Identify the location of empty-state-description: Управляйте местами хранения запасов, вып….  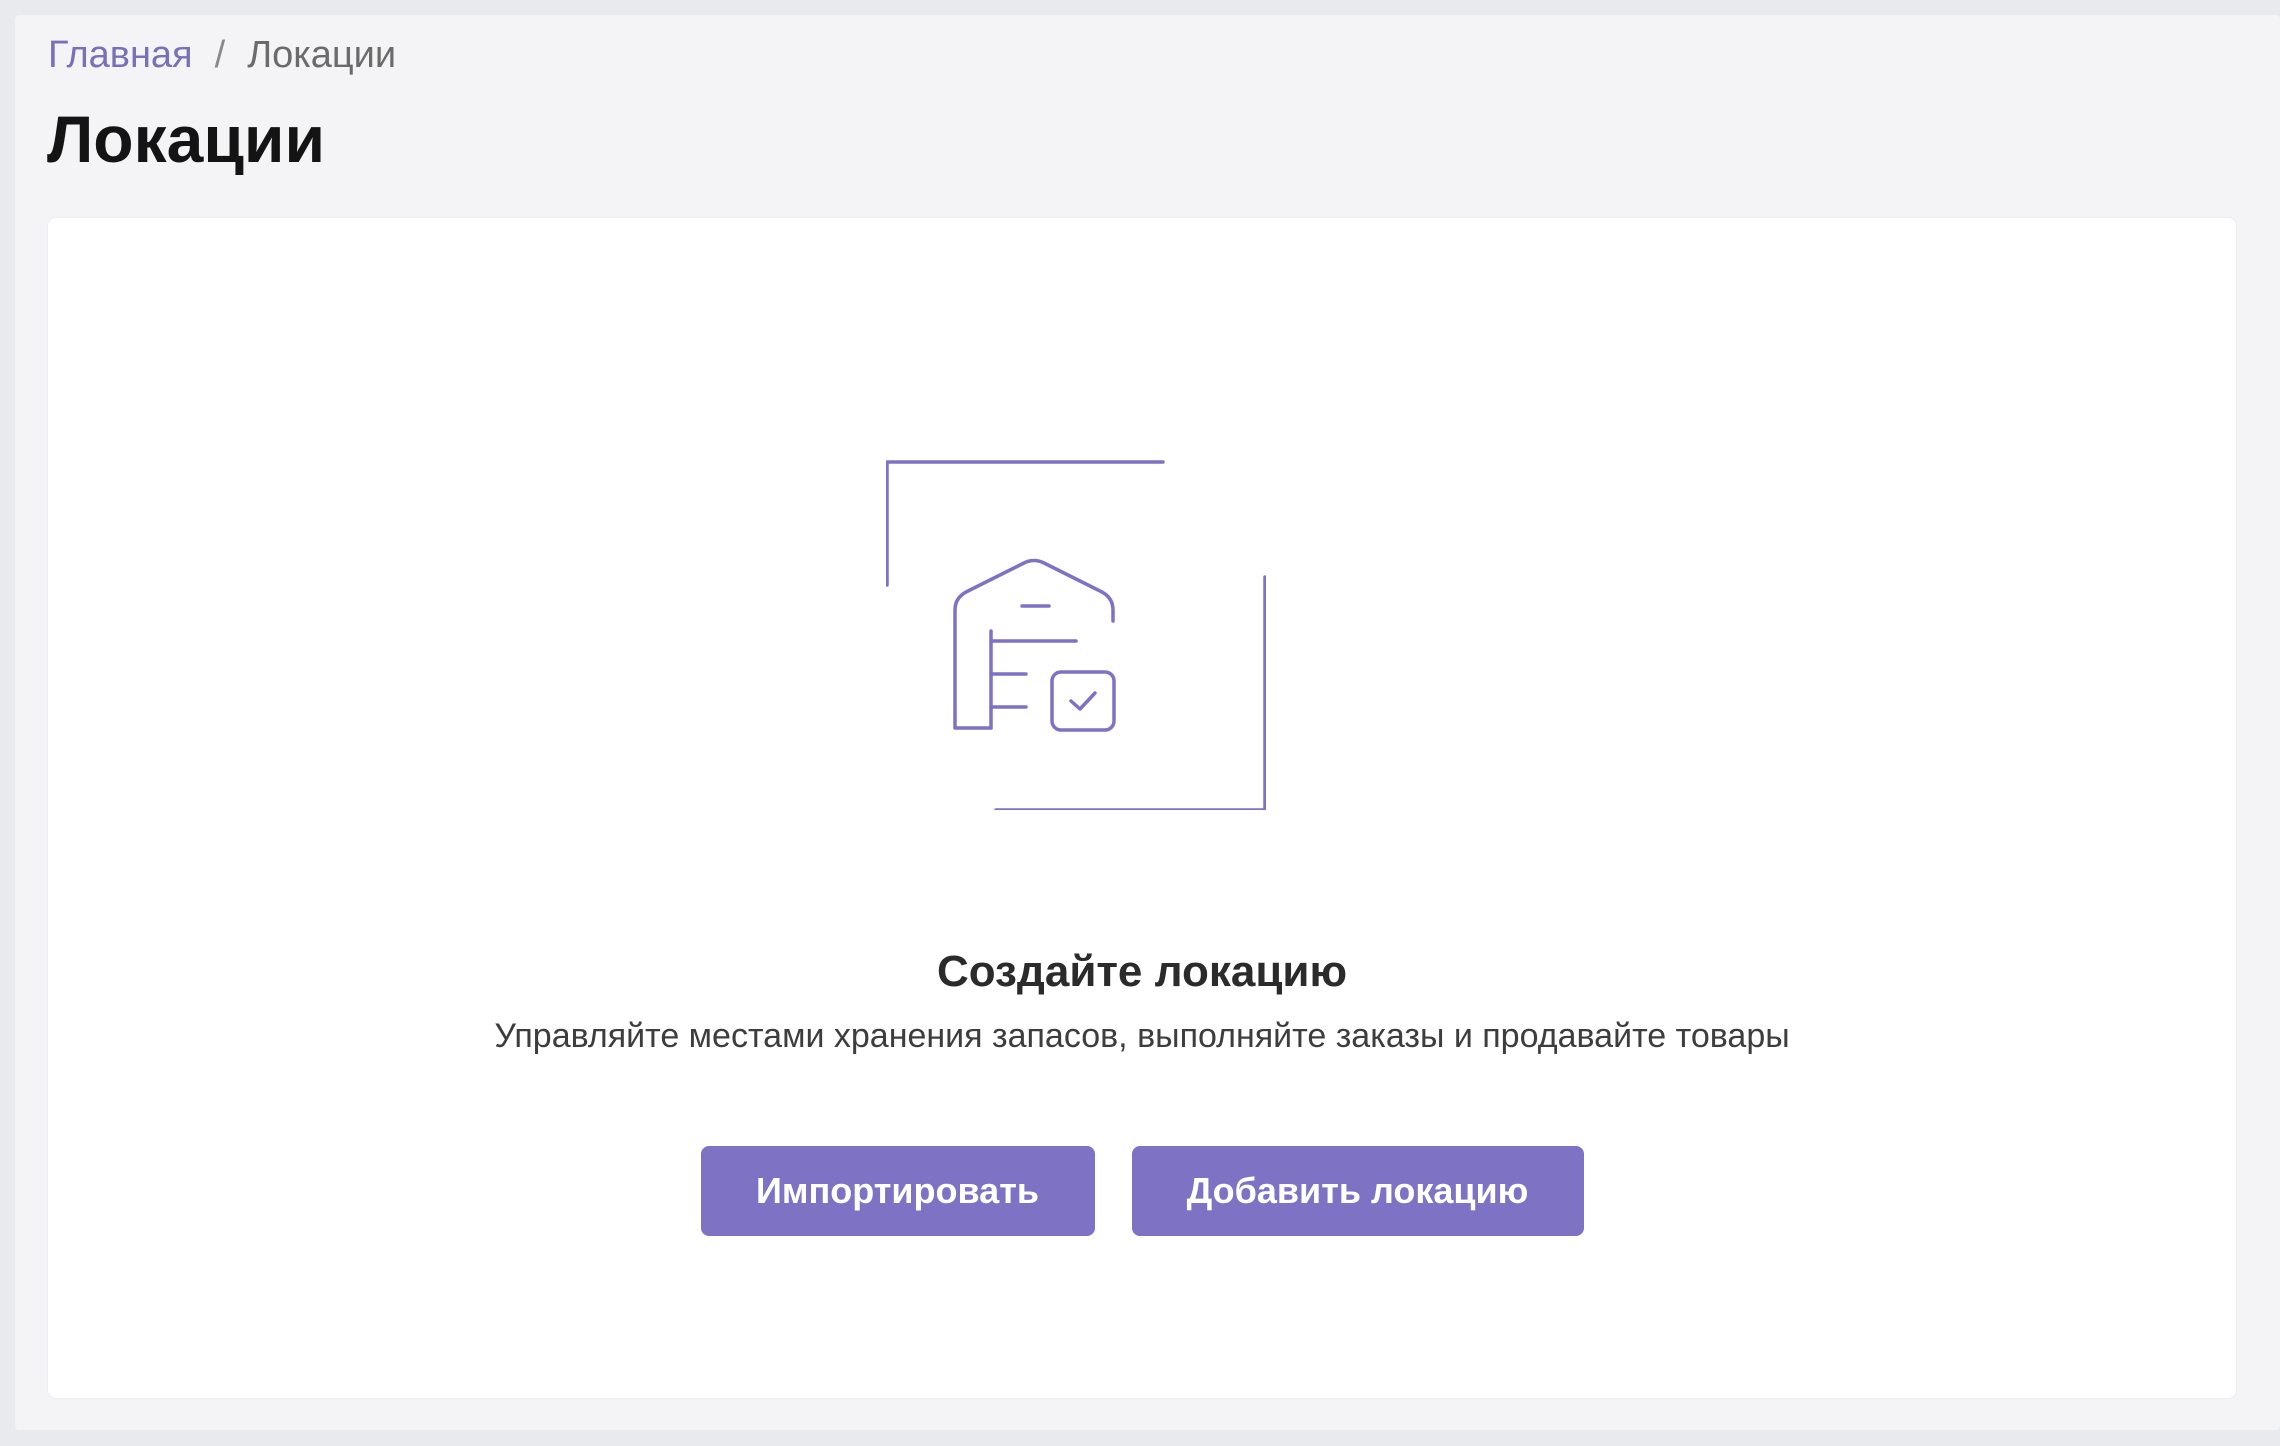
(1142, 1036).